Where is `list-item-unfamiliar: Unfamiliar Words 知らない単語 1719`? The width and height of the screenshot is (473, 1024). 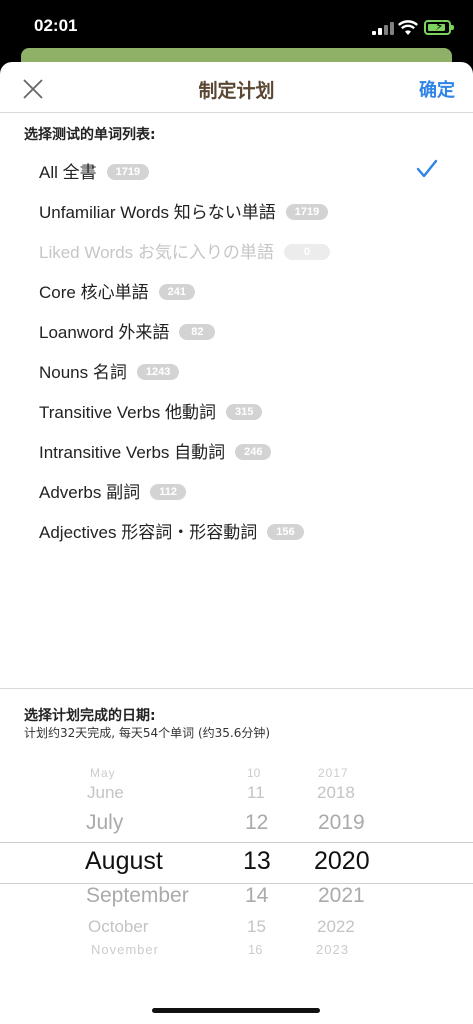 list-item-unfamiliar: Unfamiliar Words 知らない単語 1719 is located at coordinates (236, 210).